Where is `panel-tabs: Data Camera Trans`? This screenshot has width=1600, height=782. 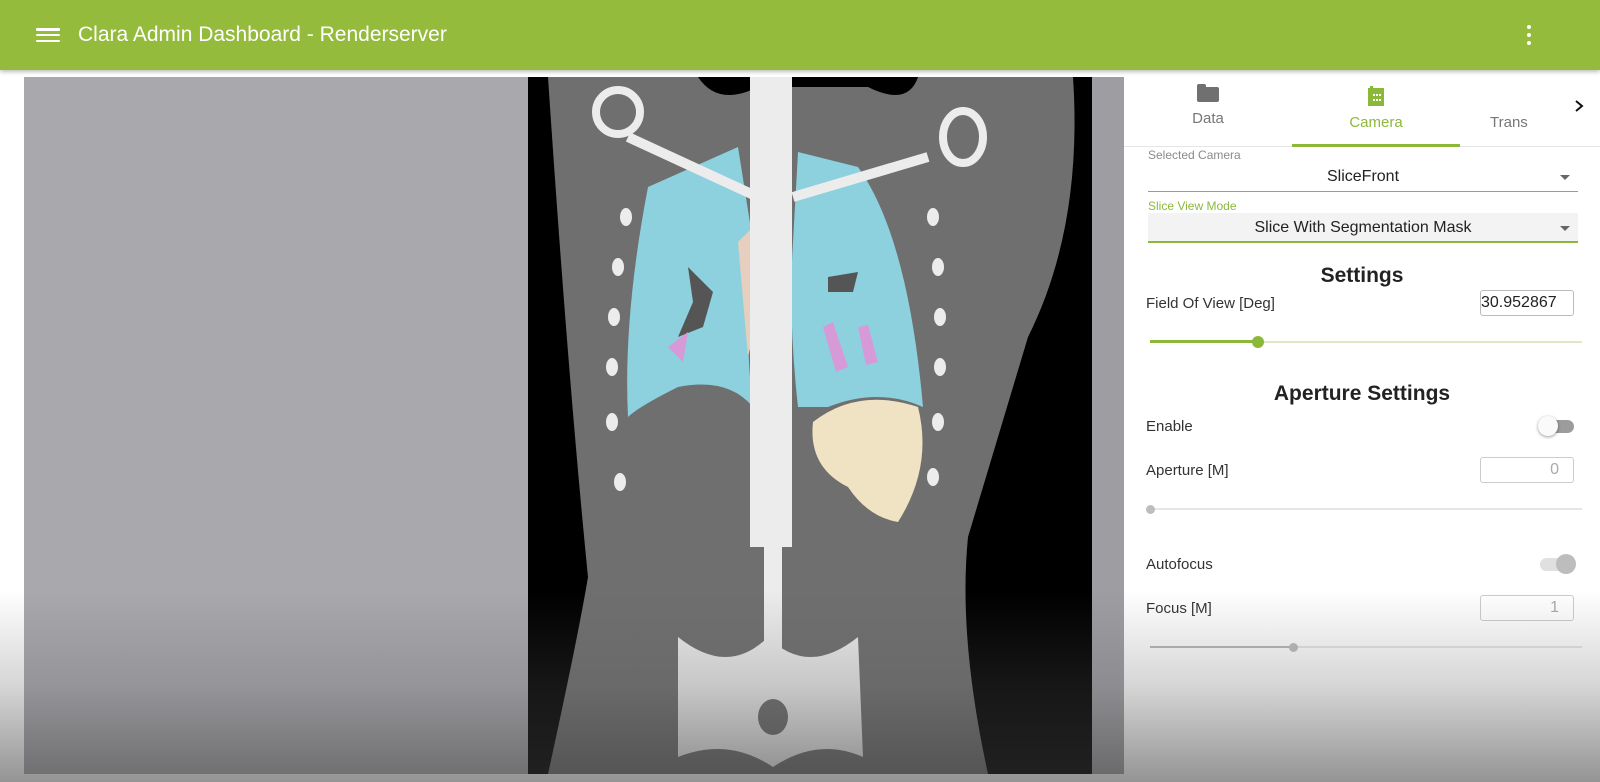 panel-tabs: Data Camera Trans is located at coordinates (1362, 108).